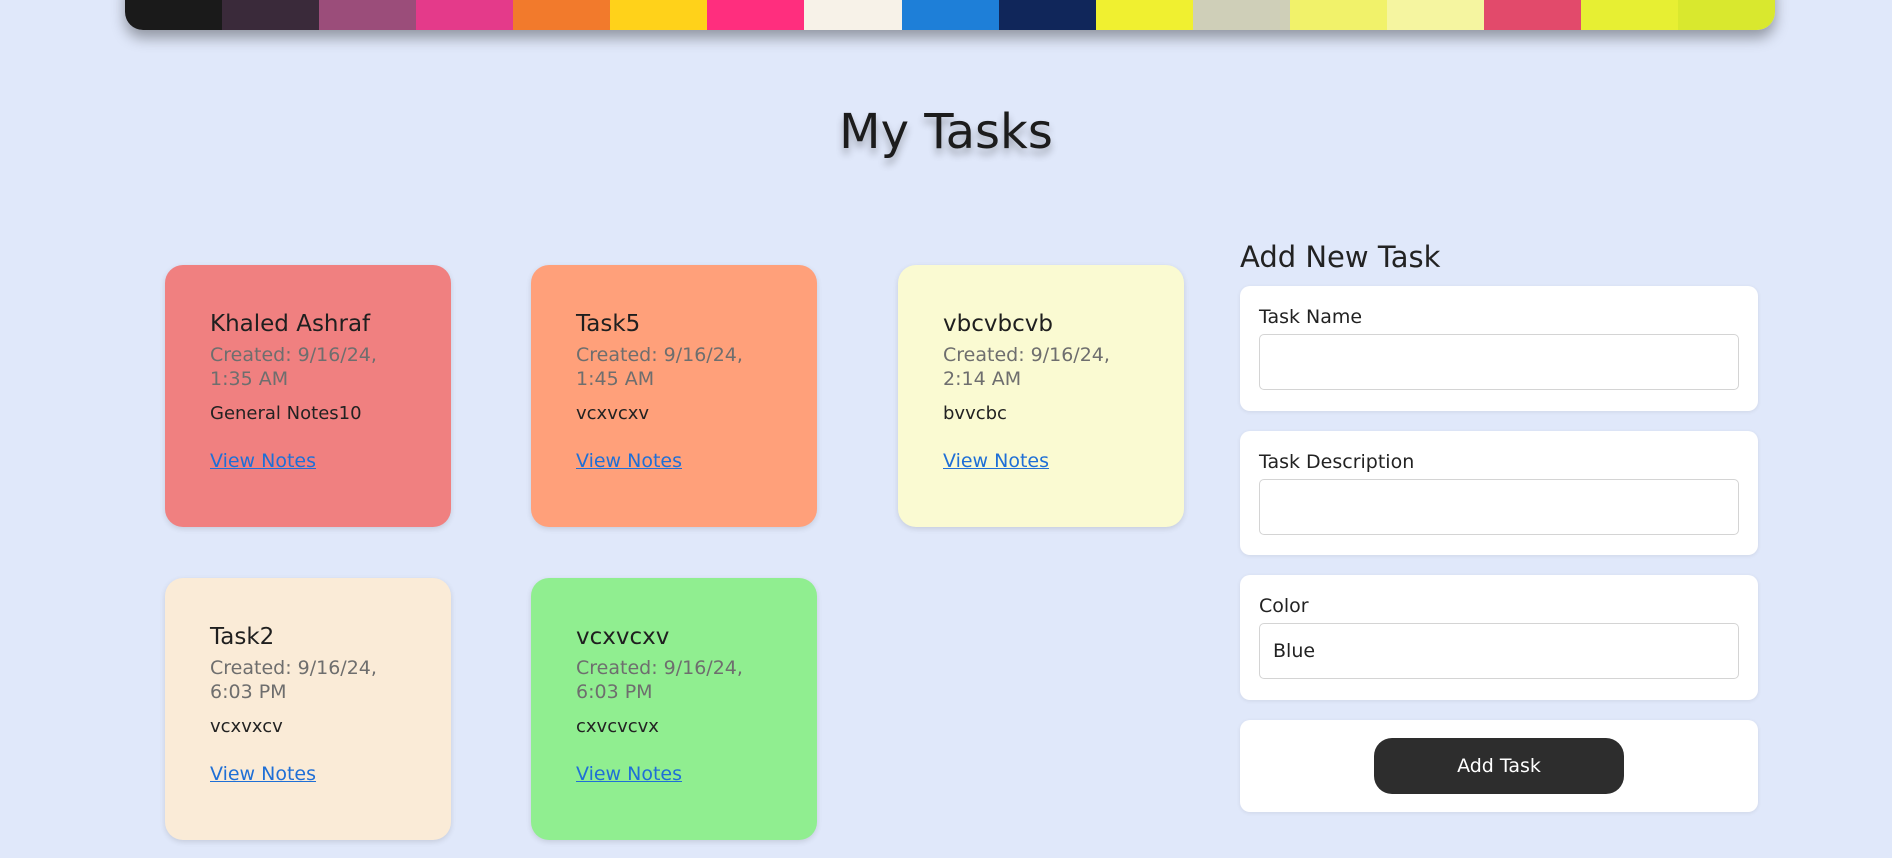  What do you see at coordinates (946, 132) in the screenshot?
I see `page-title: My Tasks` at bounding box center [946, 132].